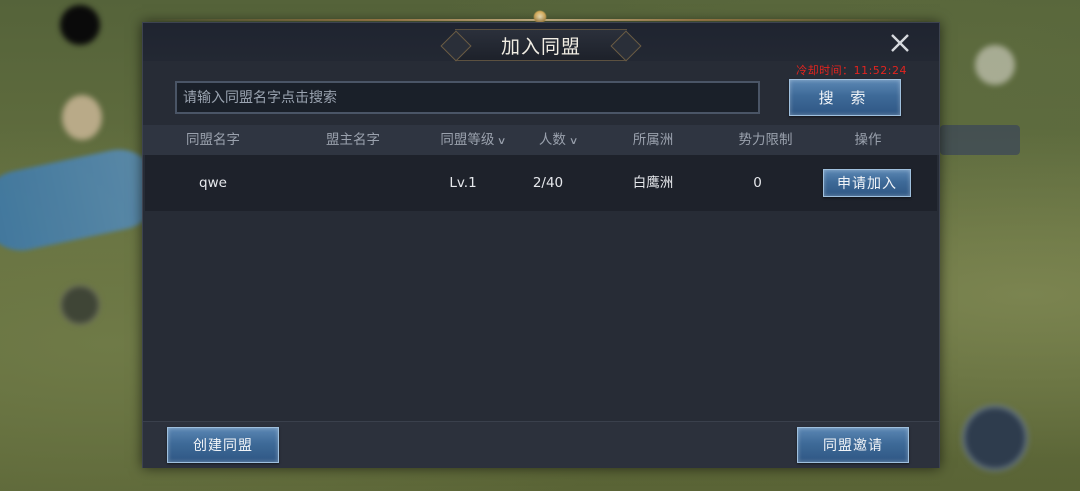  I want to click on power-limit: 0, so click(757, 183).